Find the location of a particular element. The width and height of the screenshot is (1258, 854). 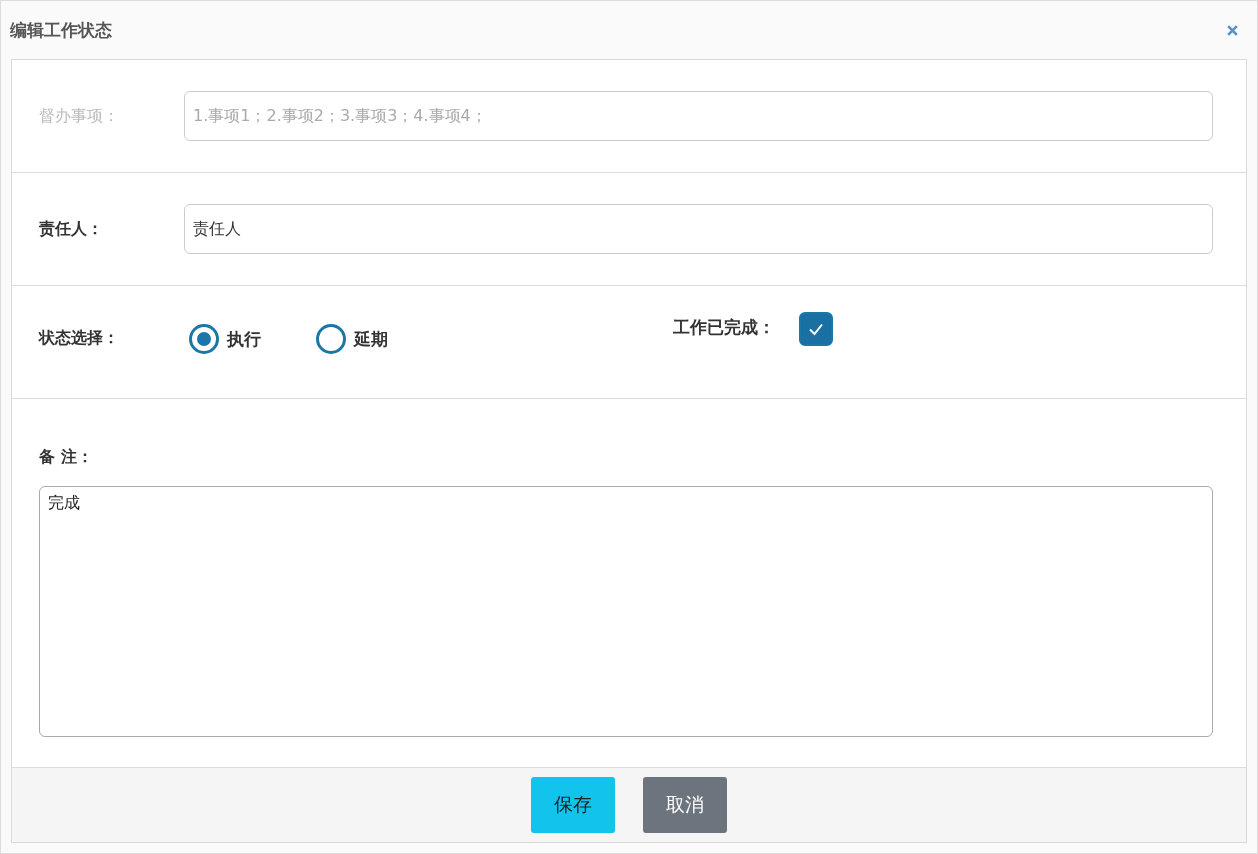

save-button: 保存 is located at coordinates (573, 805).